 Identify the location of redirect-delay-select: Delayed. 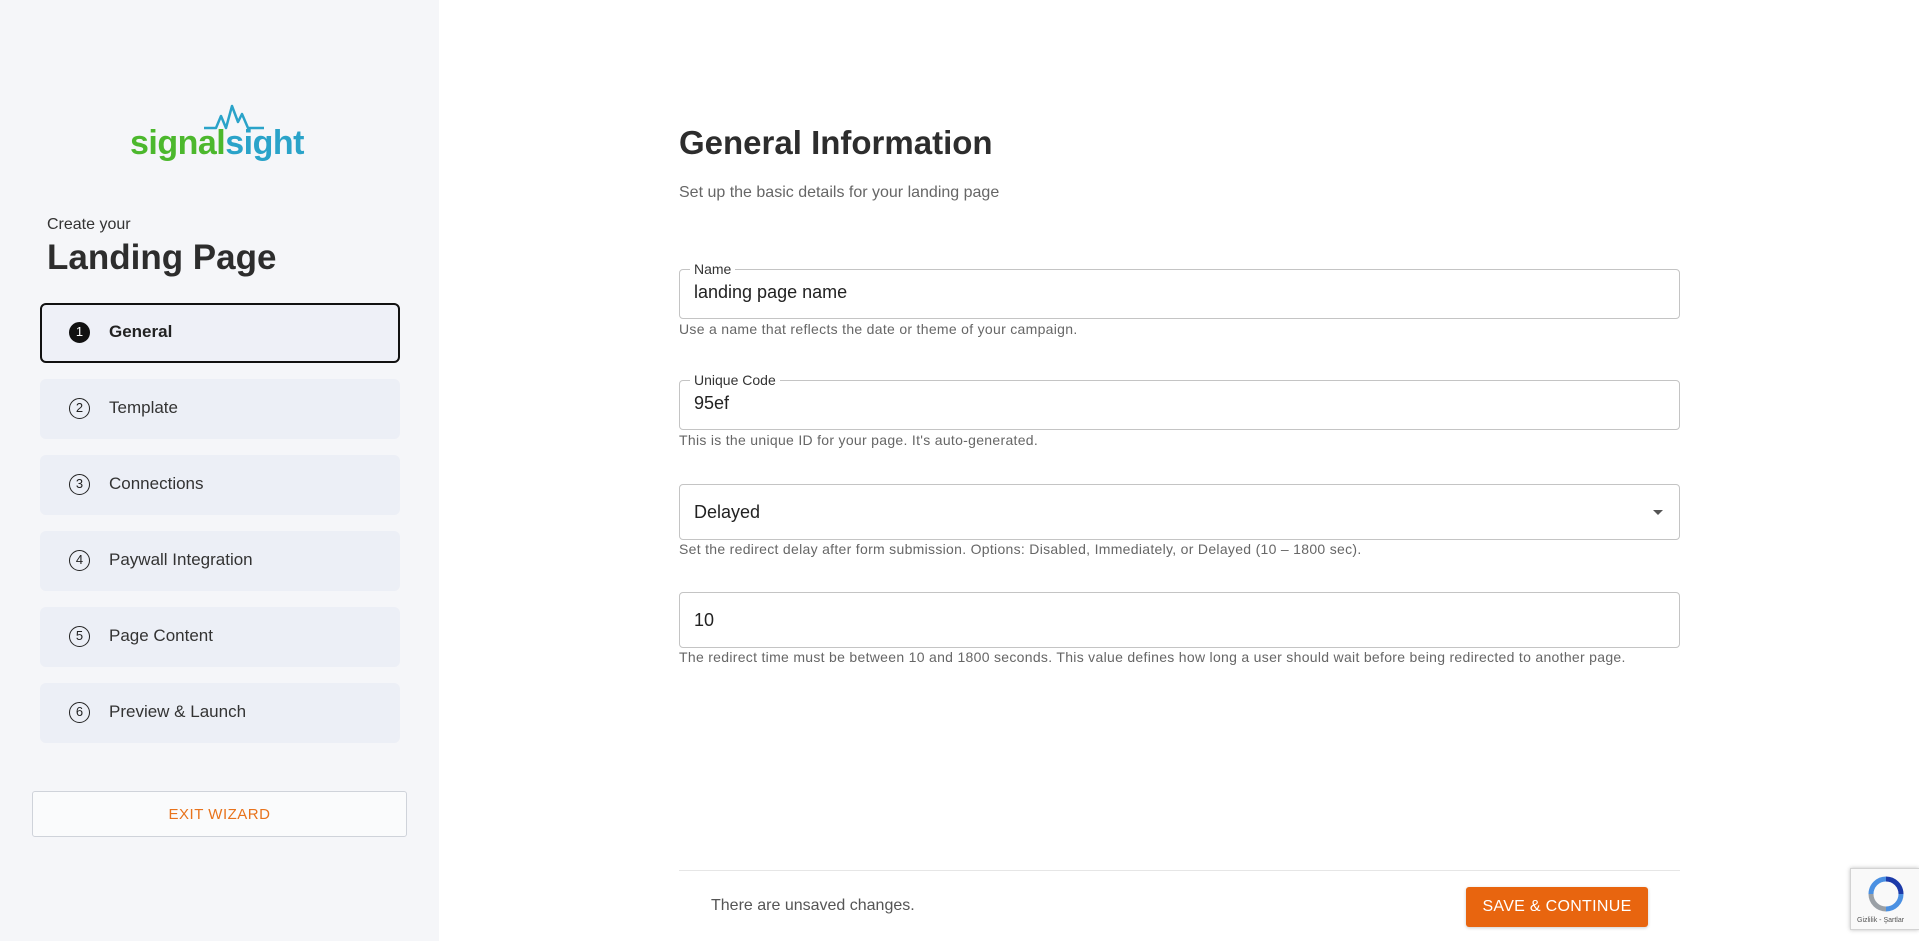
(1179, 512).